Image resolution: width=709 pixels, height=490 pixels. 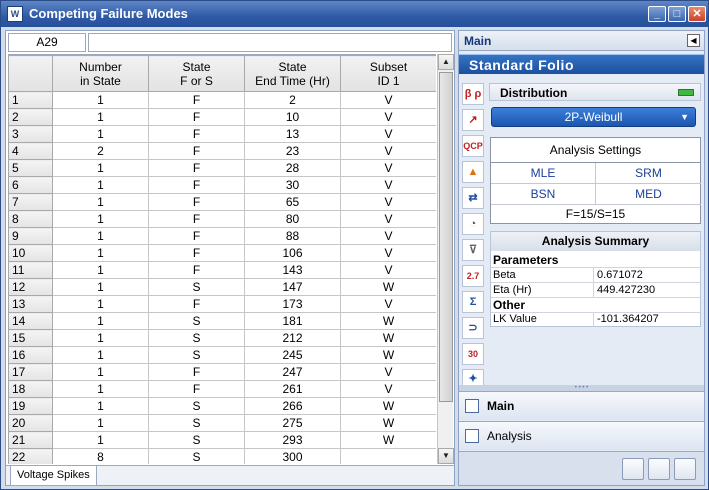 I want to click on scroll-down-arrow-icon: ▼, so click(x=446, y=456).